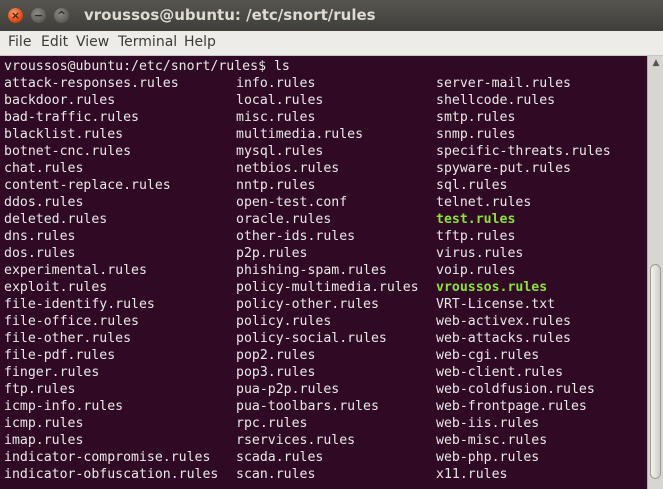 This screenshot has height=489, width=663. I want to click on file-entry: telnet.rules, so click(484, 202).